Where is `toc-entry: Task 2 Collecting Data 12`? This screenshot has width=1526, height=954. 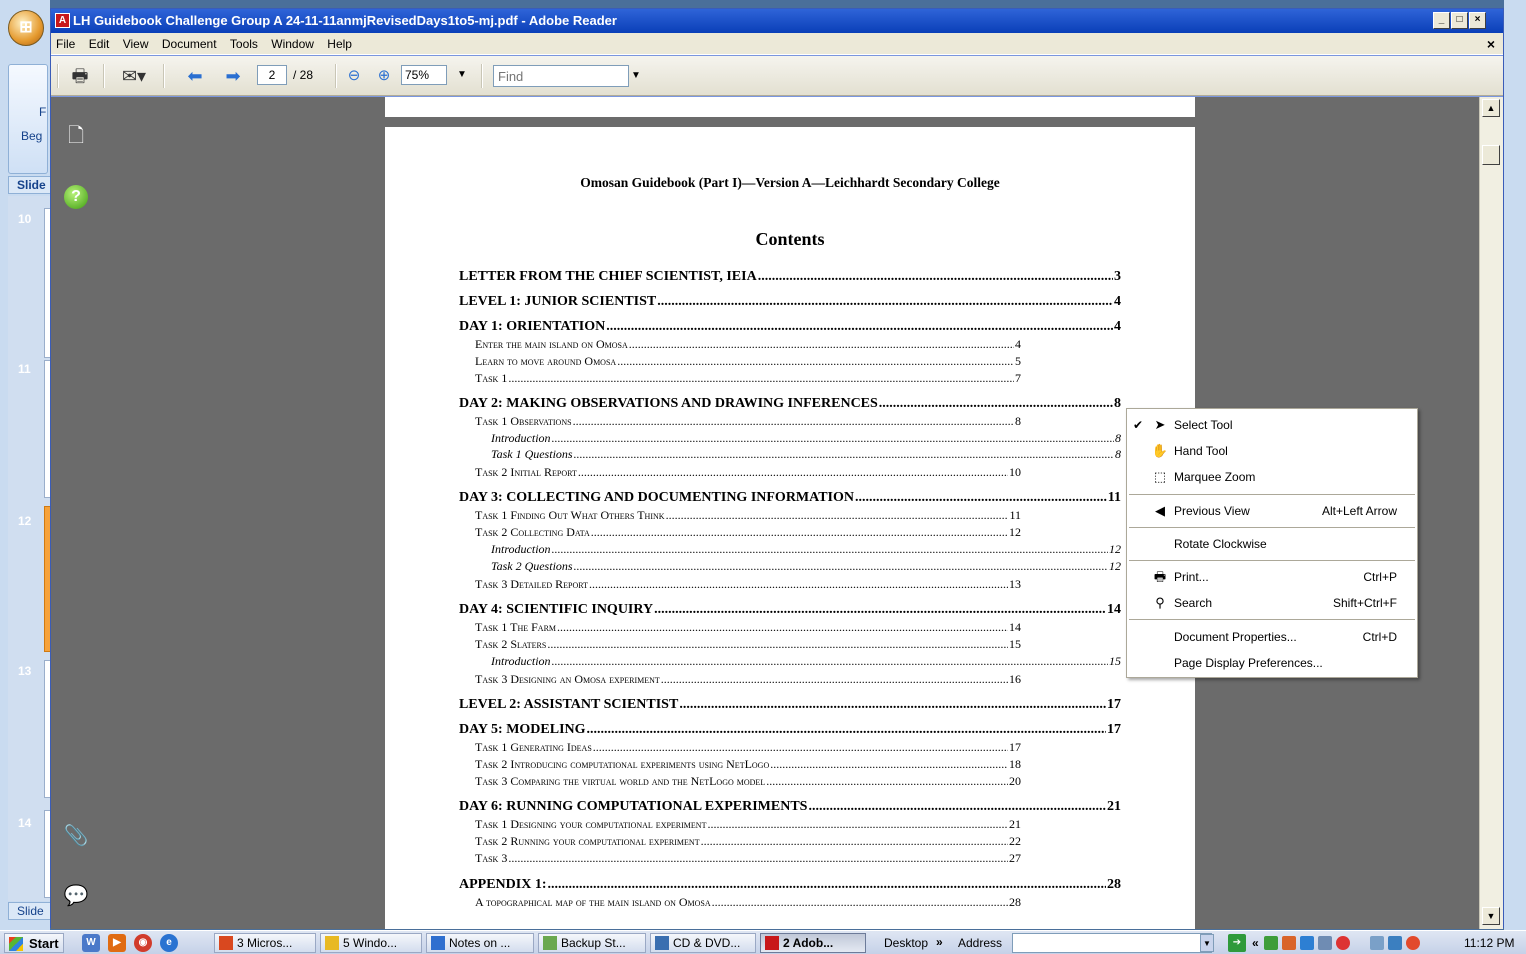 toc-entry: Task 2 Collecting Data 12 is located at coordinates (748, 532).